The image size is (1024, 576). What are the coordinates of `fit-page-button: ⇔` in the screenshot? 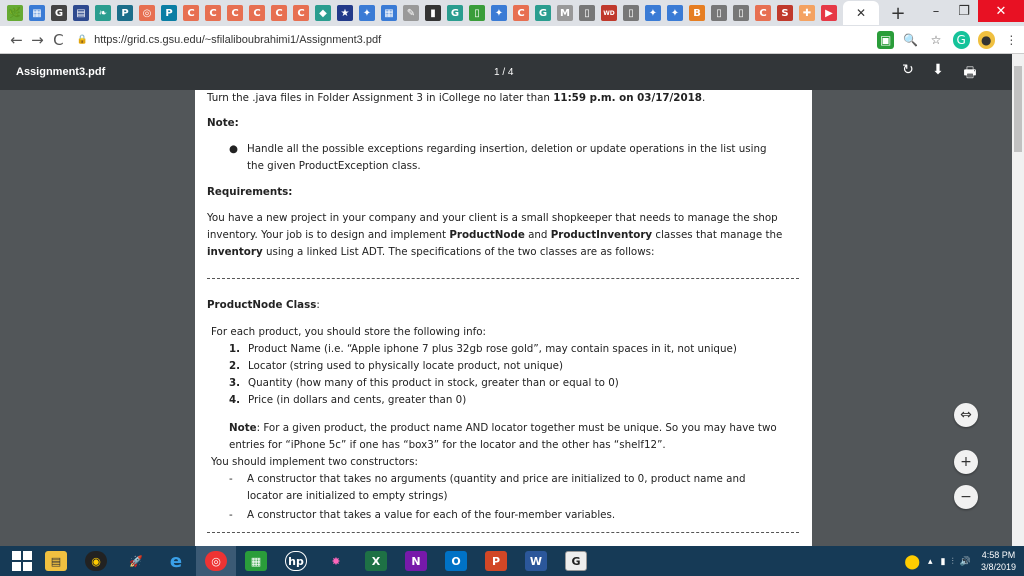 It's located at (966, 415).